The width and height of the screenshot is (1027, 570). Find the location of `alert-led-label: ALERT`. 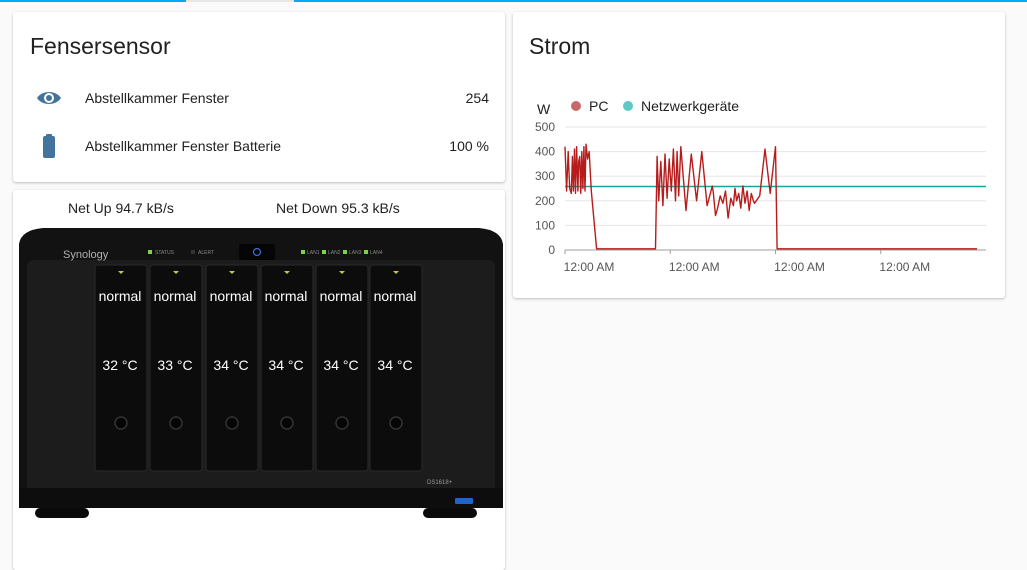

alert-led-label: ALERT is located at coordinates (206, 253).